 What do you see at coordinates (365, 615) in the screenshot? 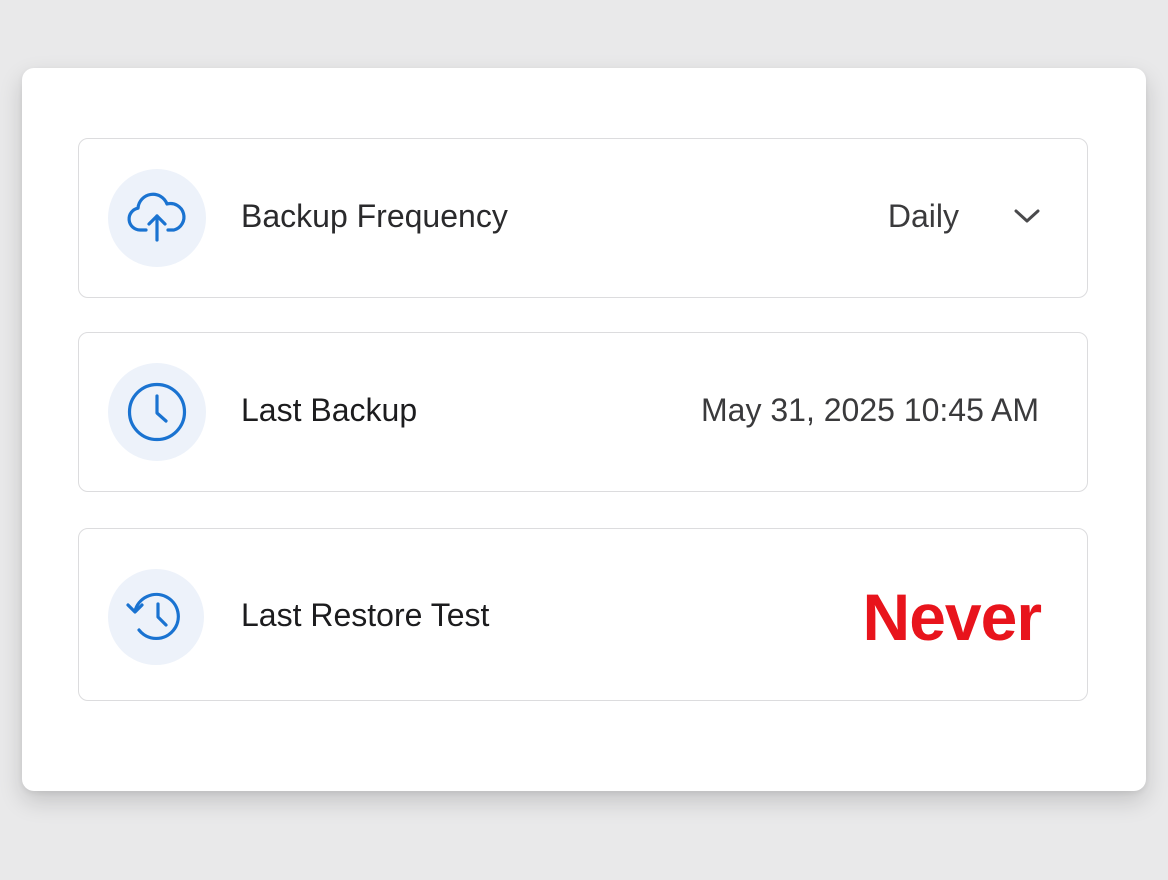
I see `last-restore-test-label: Last Restore Test` at bounding box center [365, 615].